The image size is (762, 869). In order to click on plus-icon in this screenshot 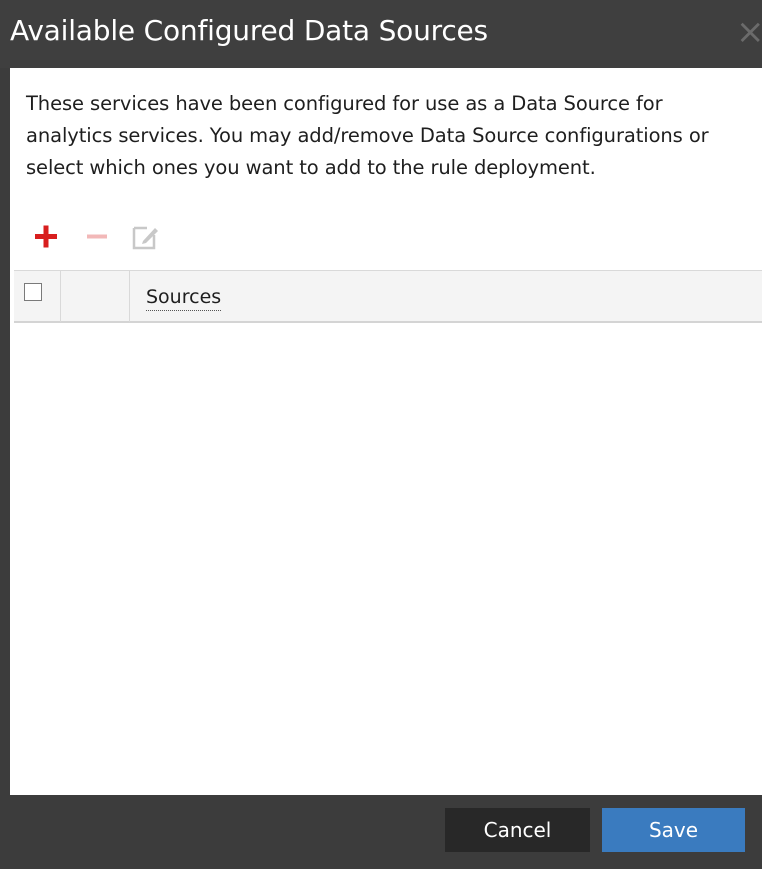, I will do `click(46, 236)`.